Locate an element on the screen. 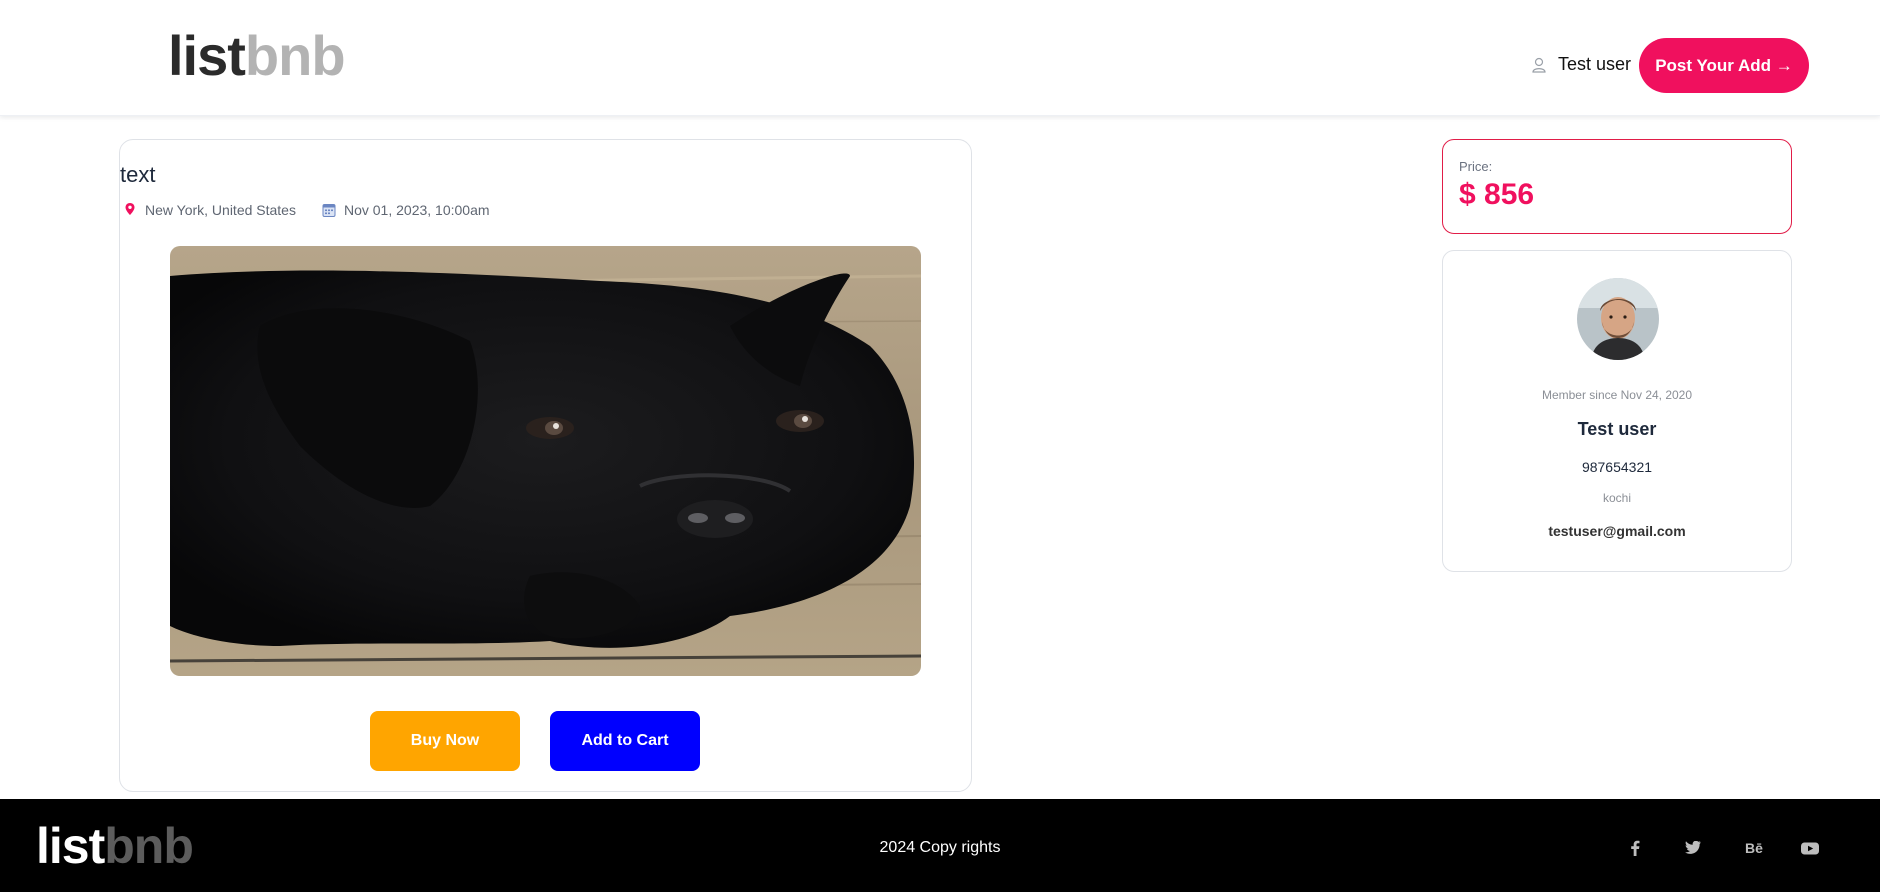 The height and width of the screenshot is (892, 1880). member-since: Member since Nov 24, 2020 is located at coordinates (1617, 395).